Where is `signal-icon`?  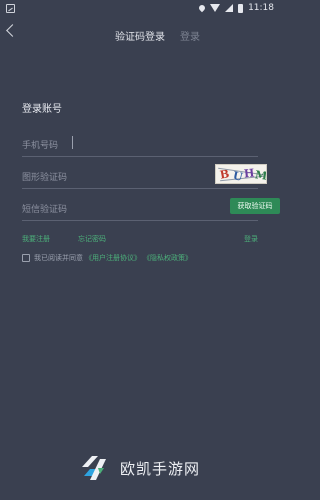
signal-icon is located at coordinates (229, 8).